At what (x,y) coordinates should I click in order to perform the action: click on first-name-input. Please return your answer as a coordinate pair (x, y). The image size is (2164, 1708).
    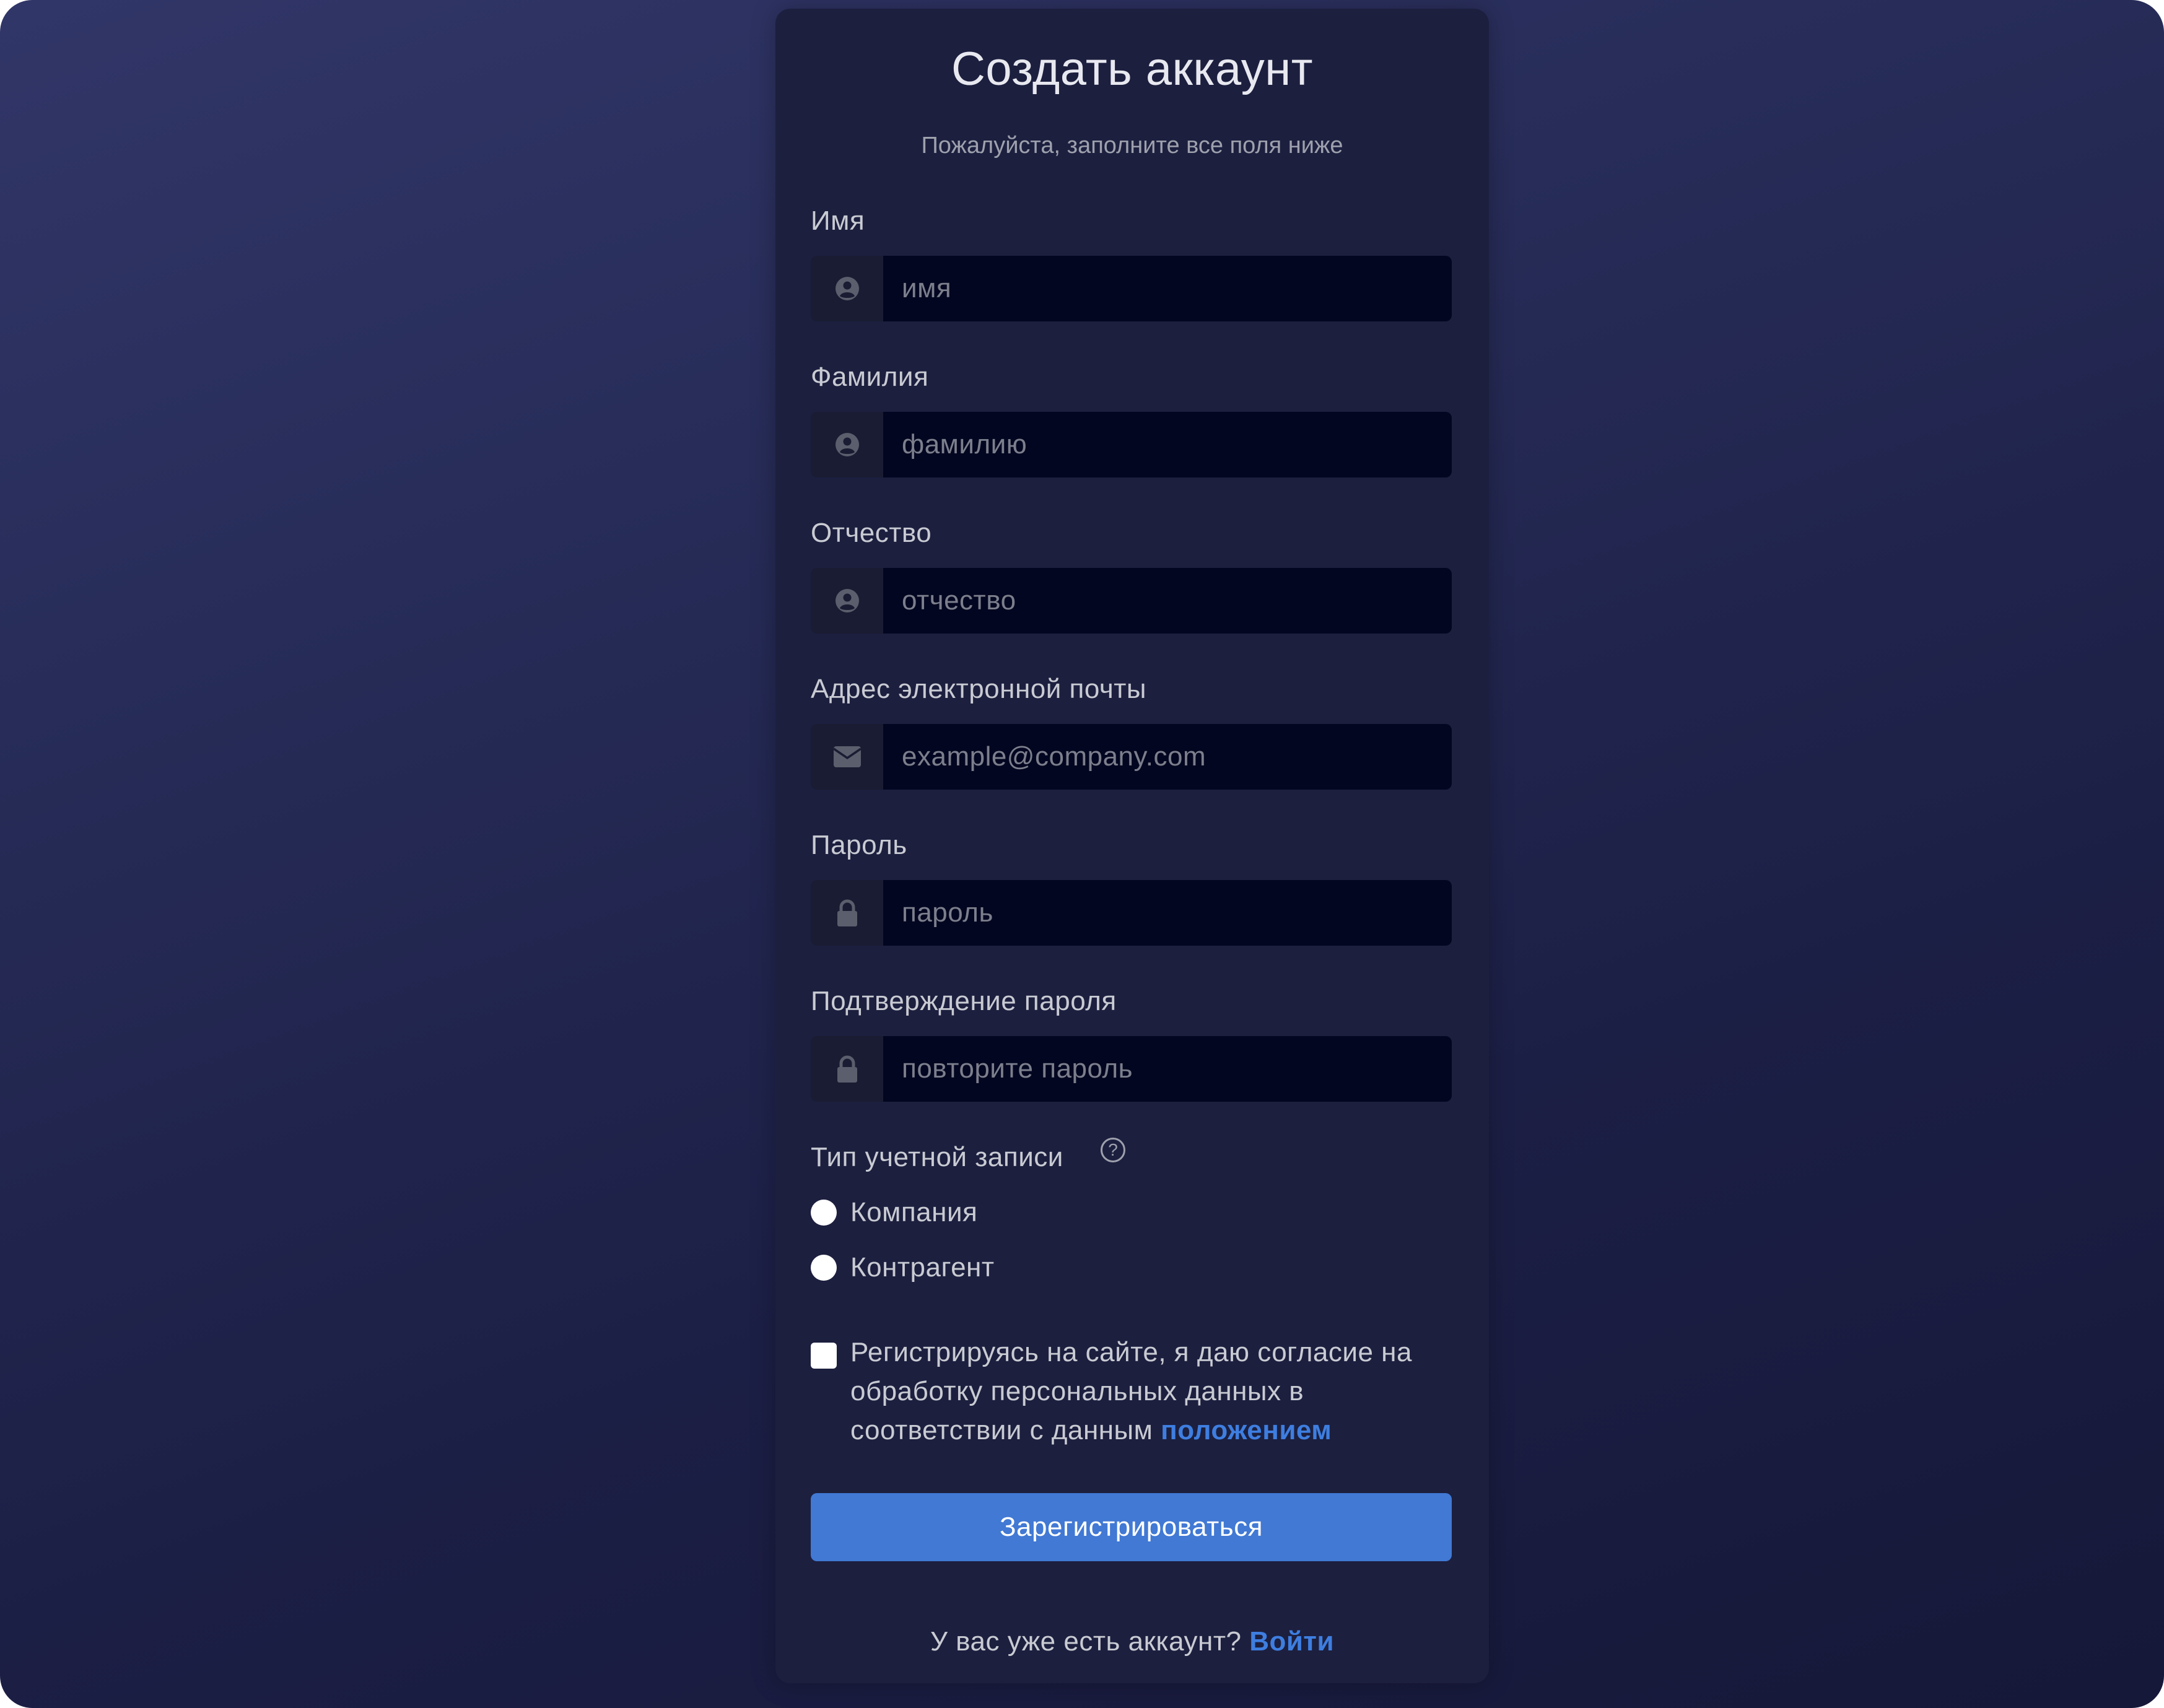
    Looking at the image, I should click on (1167, 288).